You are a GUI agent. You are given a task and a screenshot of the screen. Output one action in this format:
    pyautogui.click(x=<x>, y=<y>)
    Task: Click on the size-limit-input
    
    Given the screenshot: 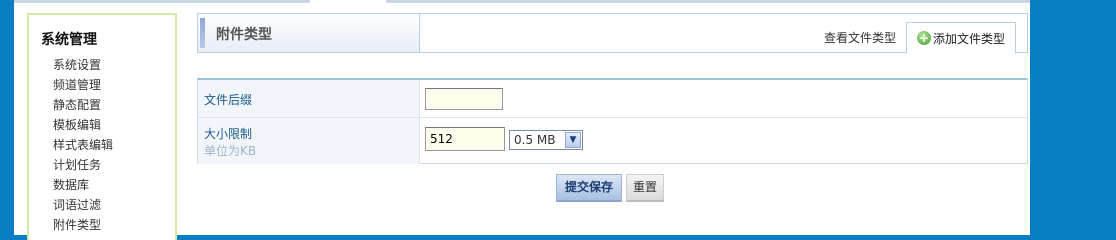 What is the action you would take?
    pyautogui.click(x=465, y=139)
    